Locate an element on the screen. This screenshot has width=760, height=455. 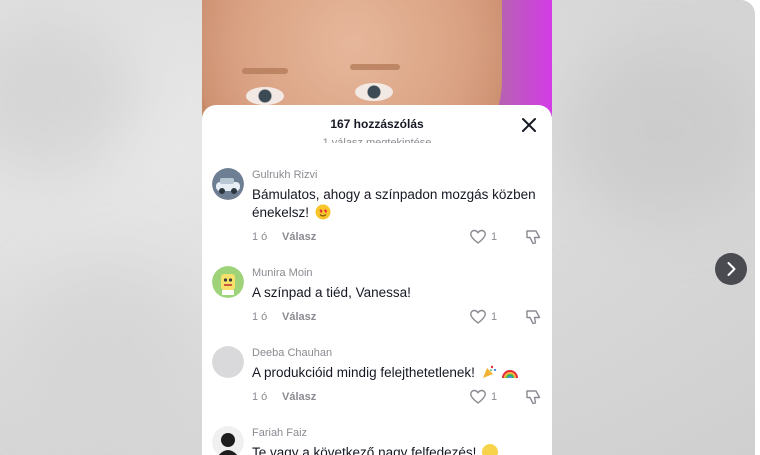
comment-text: Te vagy a következő nagy felfedezés! is located at coordinates (397, 449).